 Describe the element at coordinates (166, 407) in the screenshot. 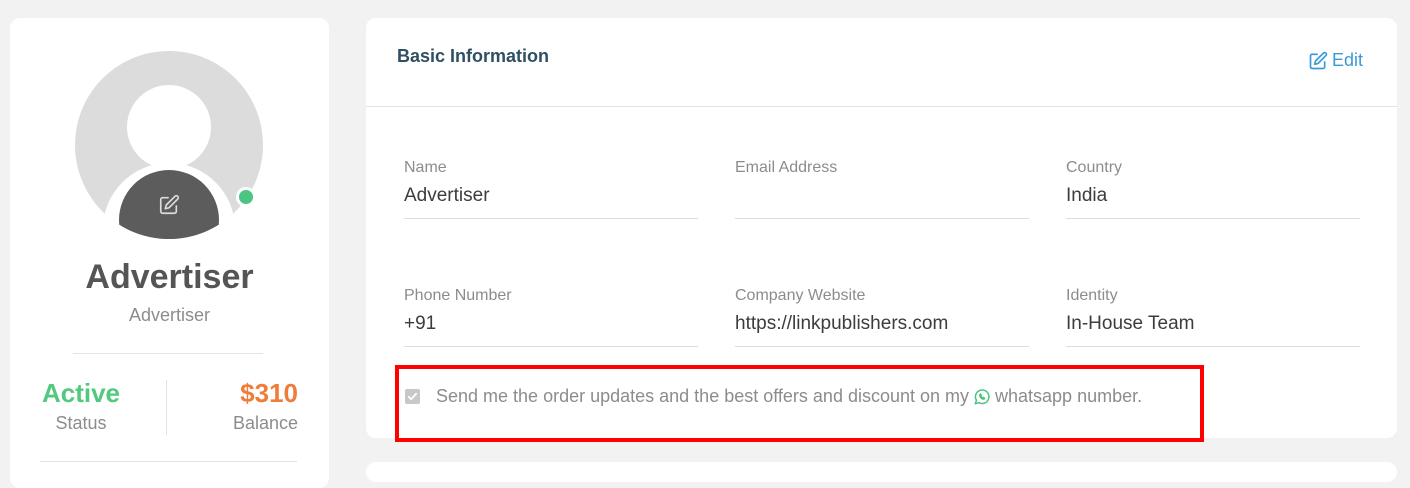

I see `stat-separator` at that location.